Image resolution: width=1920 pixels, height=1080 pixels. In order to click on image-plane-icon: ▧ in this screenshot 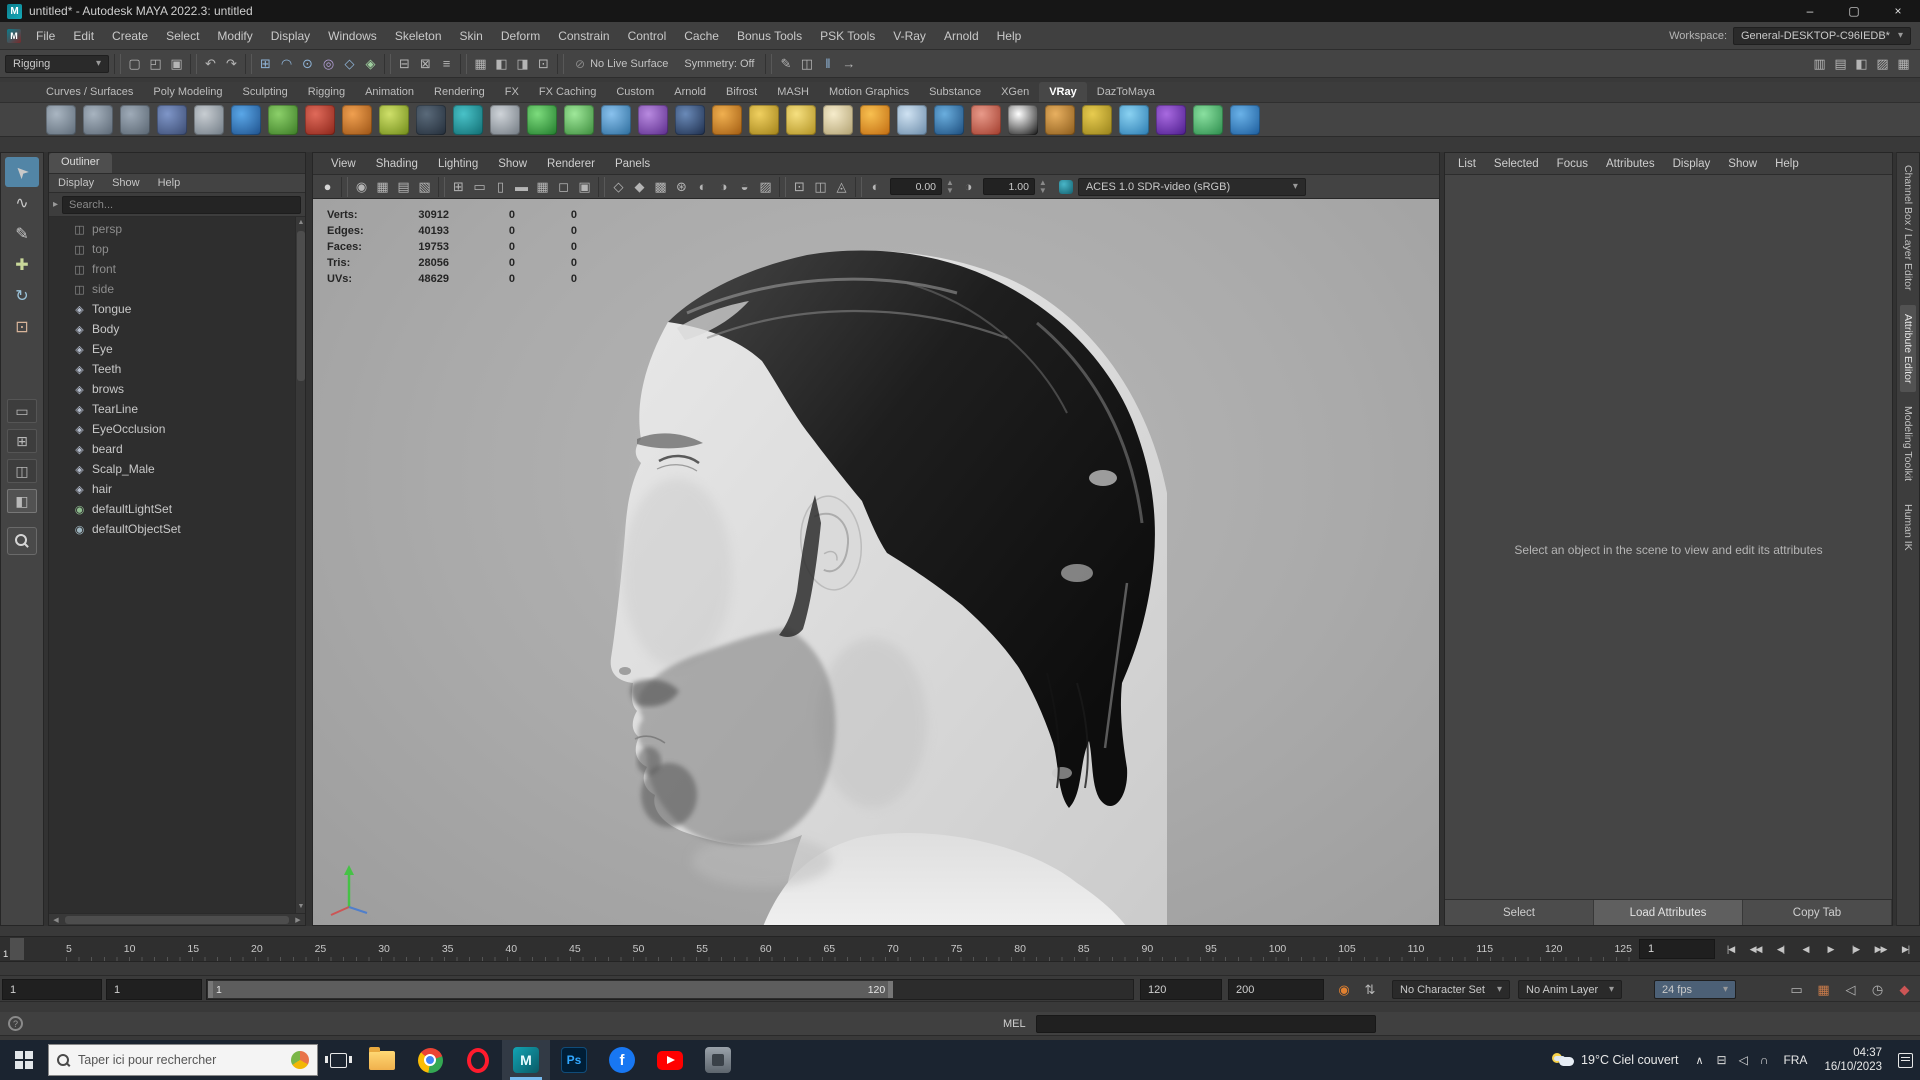, I will do `click(424, 187)`.